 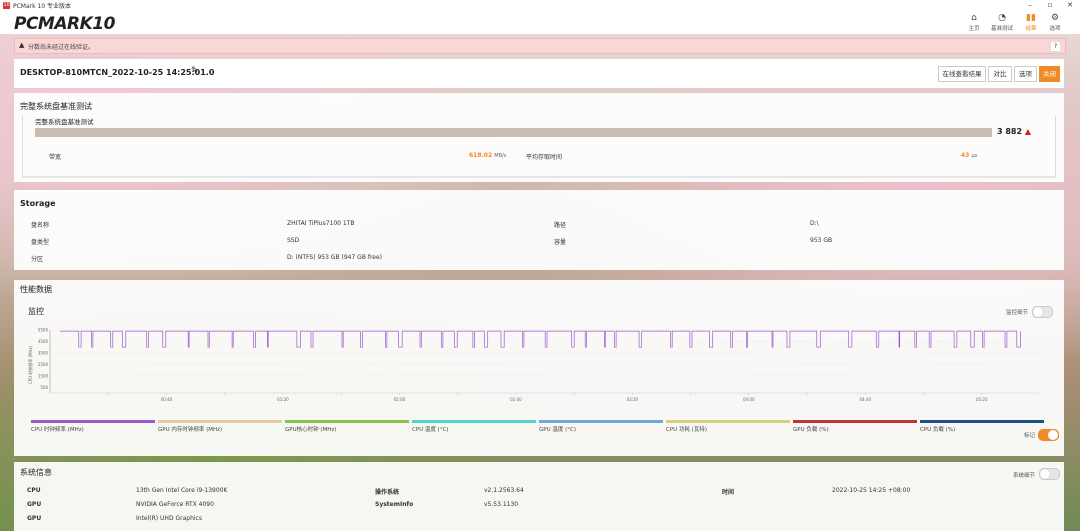 What do you see at coordinates (1024, 476) in the screenshot?
I see `system-details-label: 系统细节` at bounding box center [1024, 476].